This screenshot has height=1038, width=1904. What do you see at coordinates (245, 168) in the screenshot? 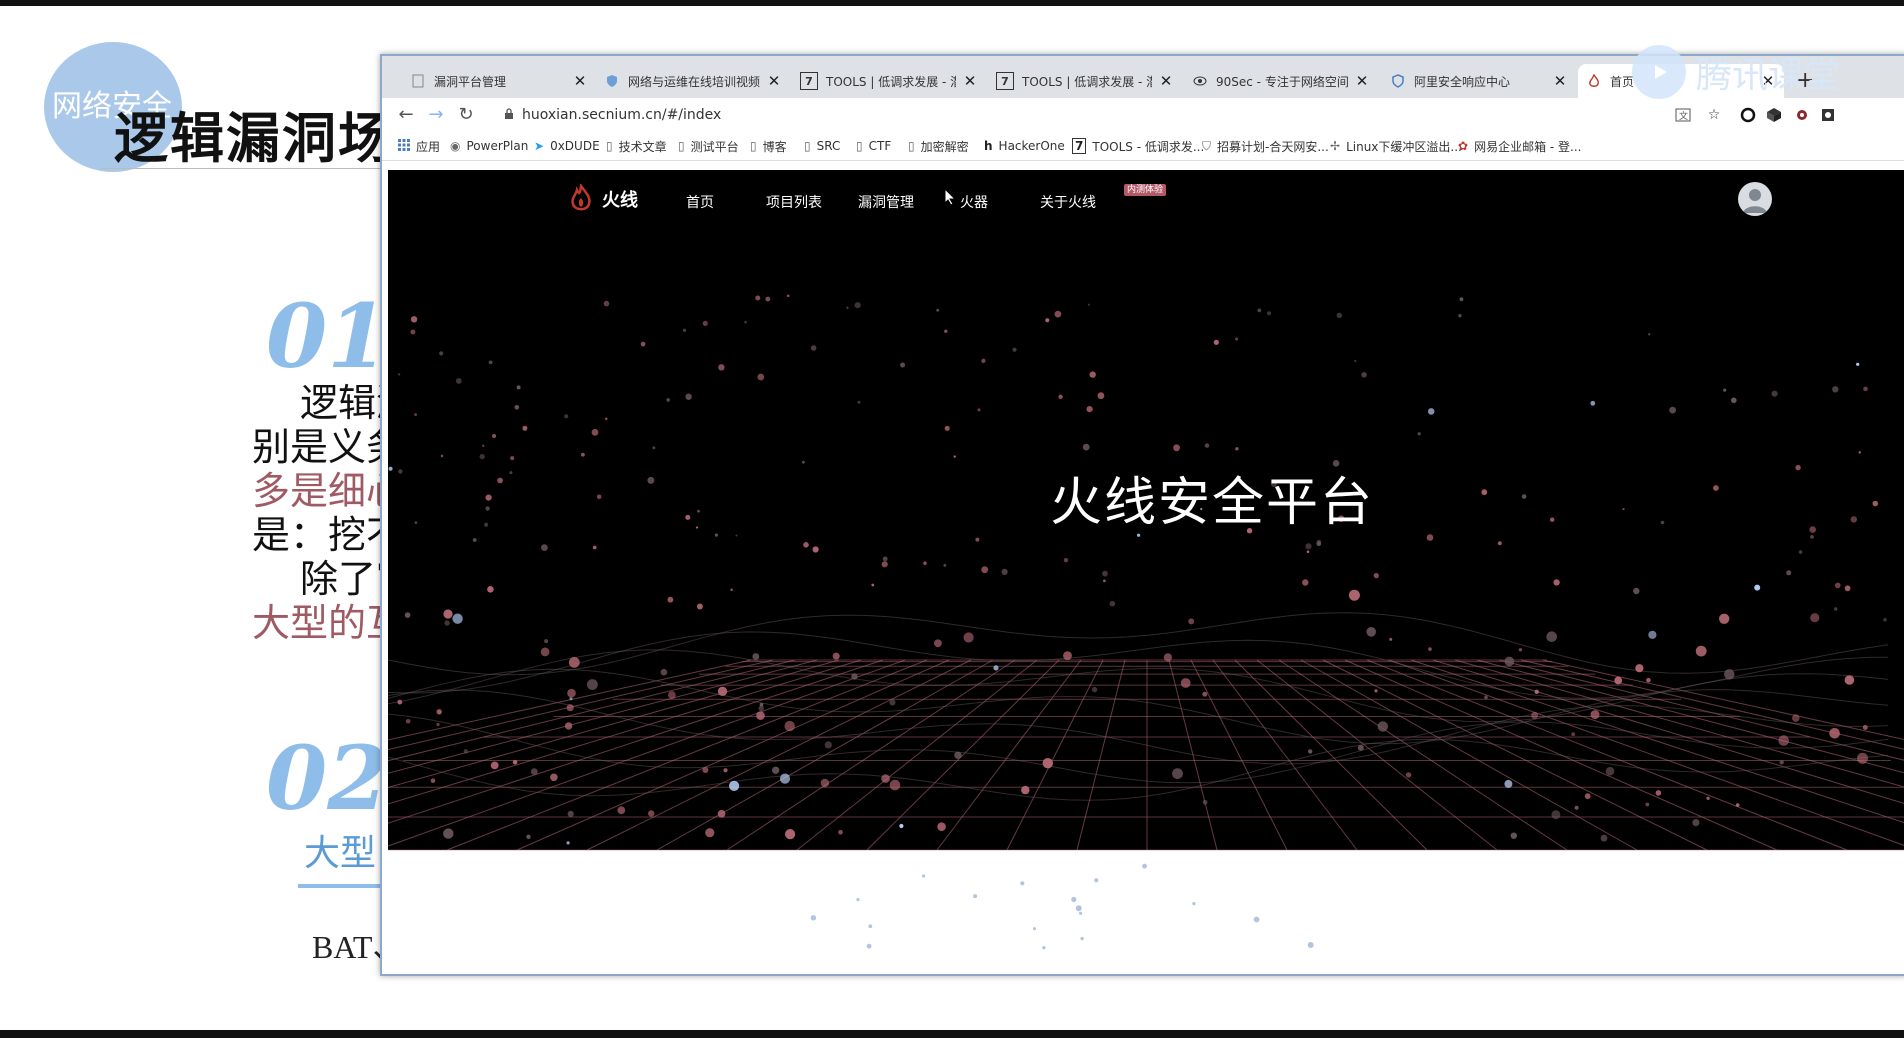
I see `title-divider` at bounding box center [245, 168].